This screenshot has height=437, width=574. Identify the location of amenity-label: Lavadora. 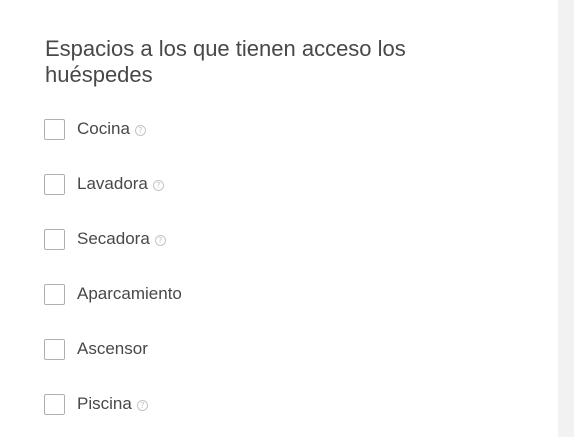
(112, 183).